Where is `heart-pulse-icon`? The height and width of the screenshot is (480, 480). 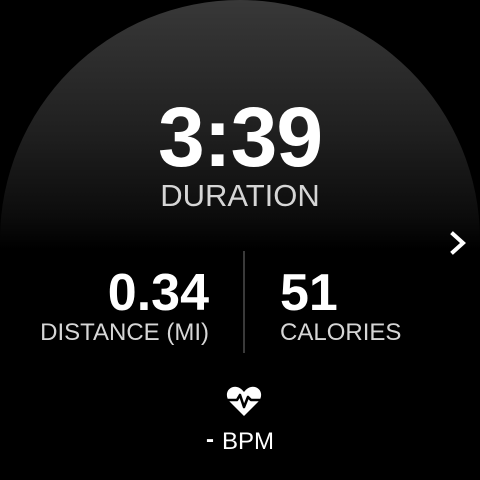
heart-pulse-icon is located at coordinates (244, 401).